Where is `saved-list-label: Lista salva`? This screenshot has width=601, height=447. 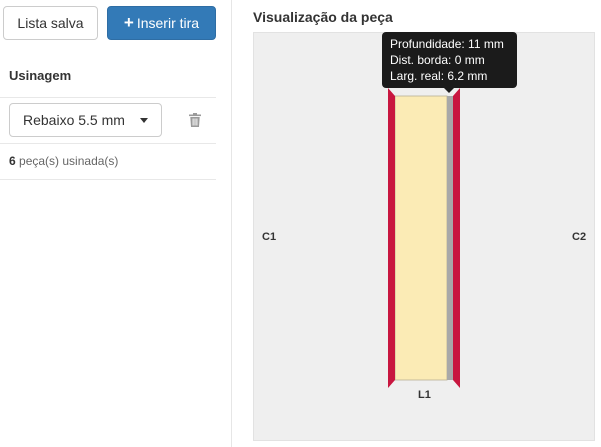 saved-list-label: Lista salva is located at coordinates (50, 23).